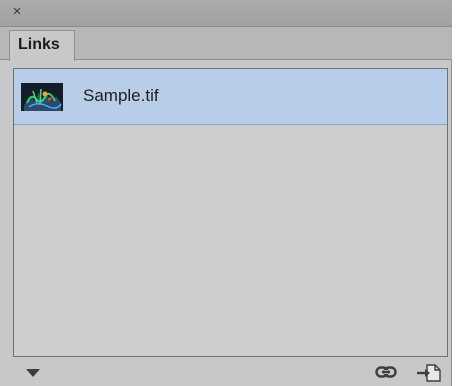 This screenshot has height=386, width=456. Describe the element at coordinates (429, 372) in the screenshot. I see `relink-document-icon` at that location.